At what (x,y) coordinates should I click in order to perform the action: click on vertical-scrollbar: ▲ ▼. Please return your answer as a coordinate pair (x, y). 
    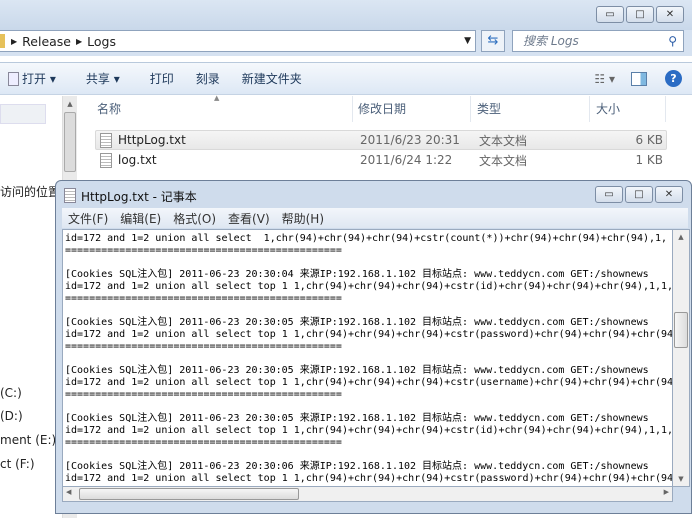
    Looking at the image, I should click on (681, 358).